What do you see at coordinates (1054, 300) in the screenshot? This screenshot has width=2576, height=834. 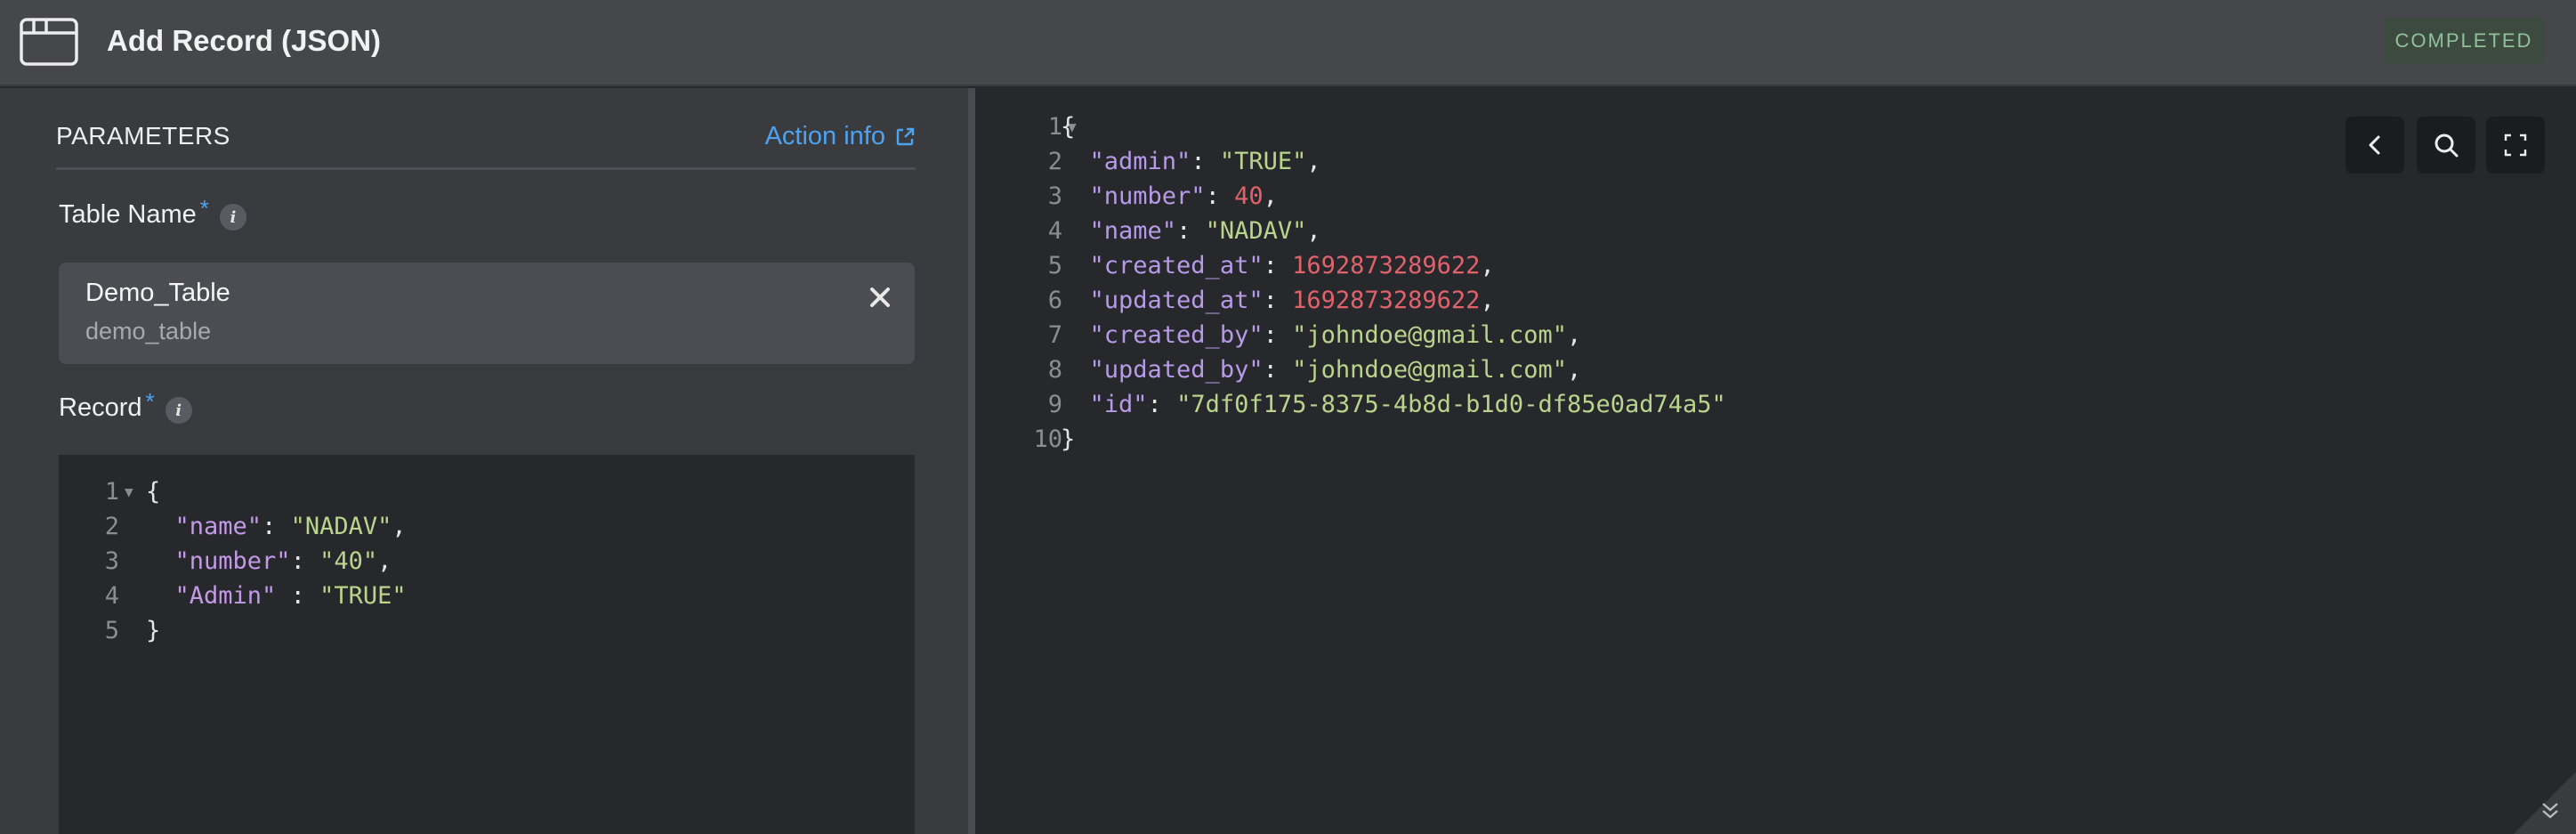 I see `line-number: 6` at bounding box center [1054, 300].